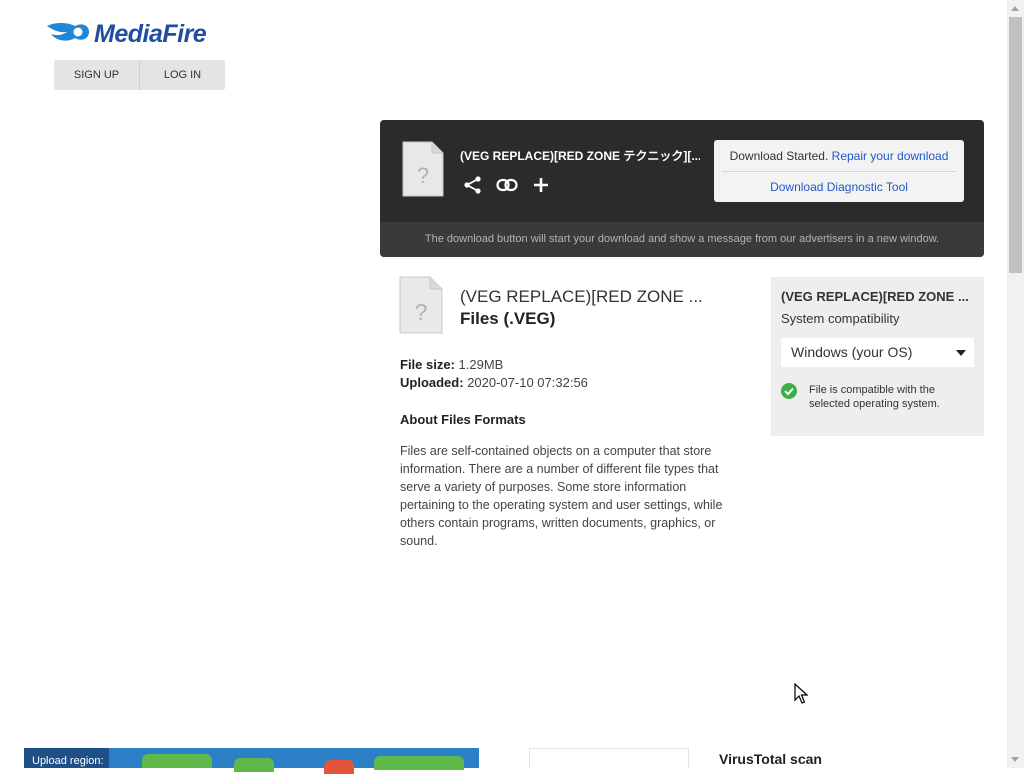 This screenshot has height=774, width=1024. What do you see at coordinates (473, 185) in the screenshot?
I see `share-icon` at bounding box center [473, 185].